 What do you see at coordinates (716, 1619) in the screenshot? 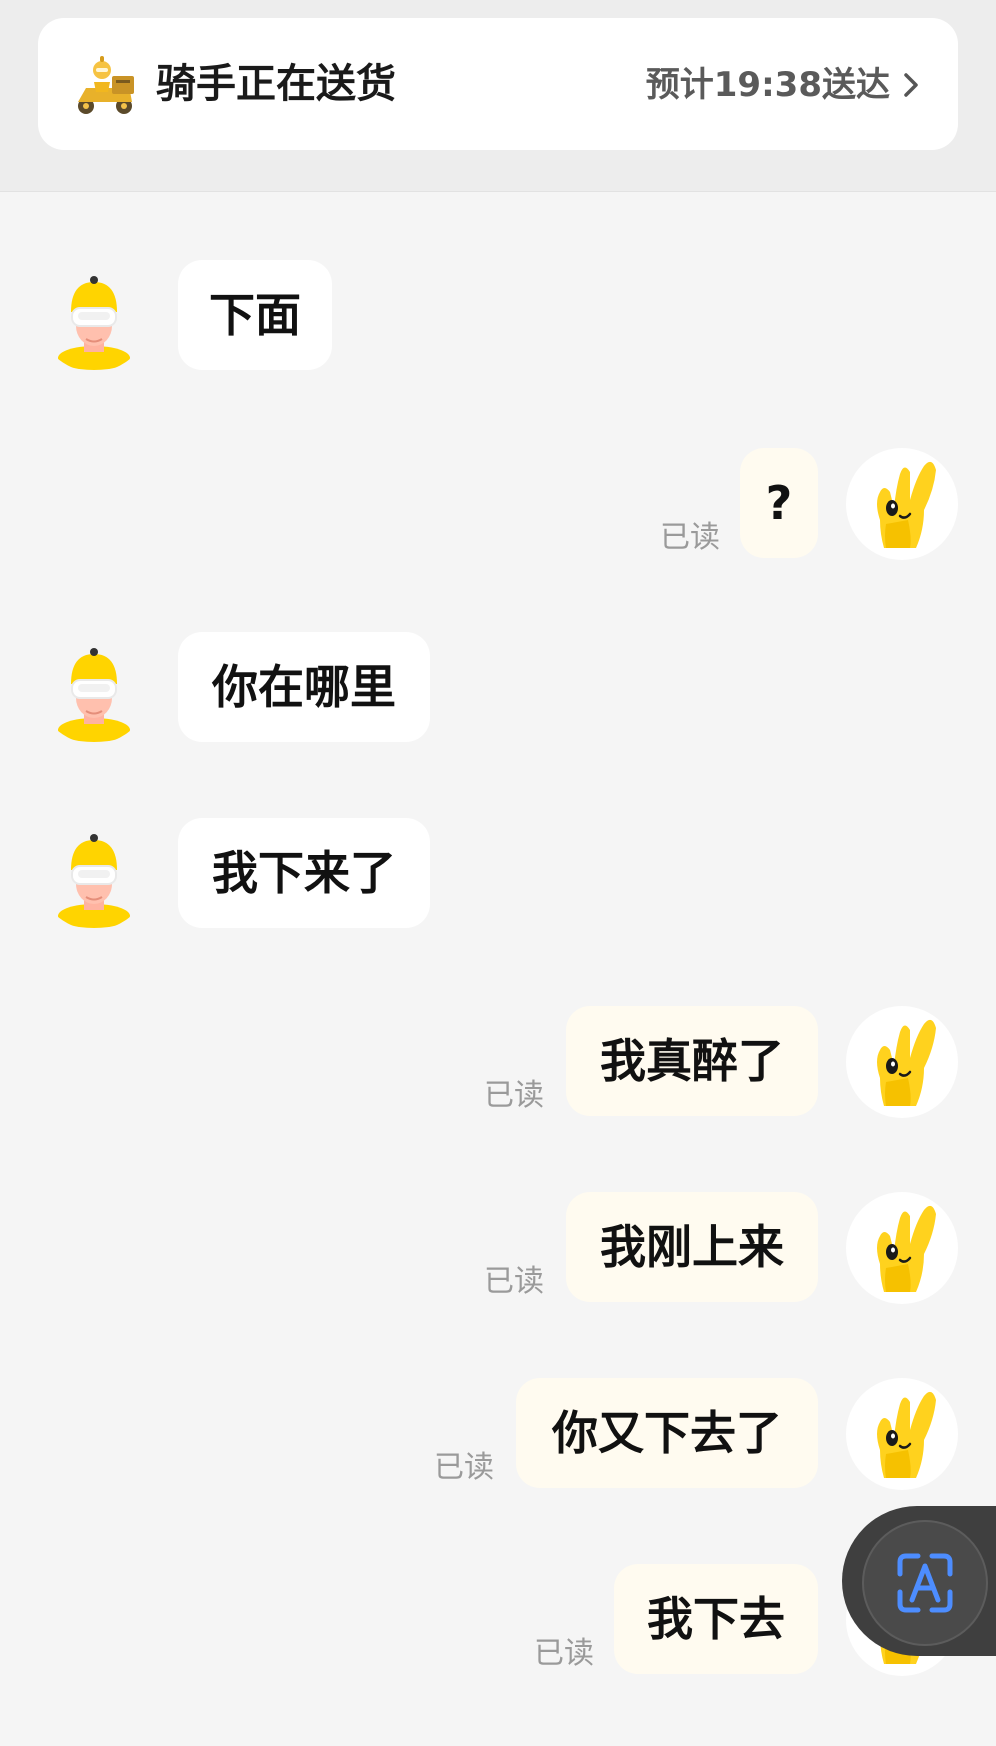
I see `message-bubble: 我下去` at bounding box center [716, 1619].